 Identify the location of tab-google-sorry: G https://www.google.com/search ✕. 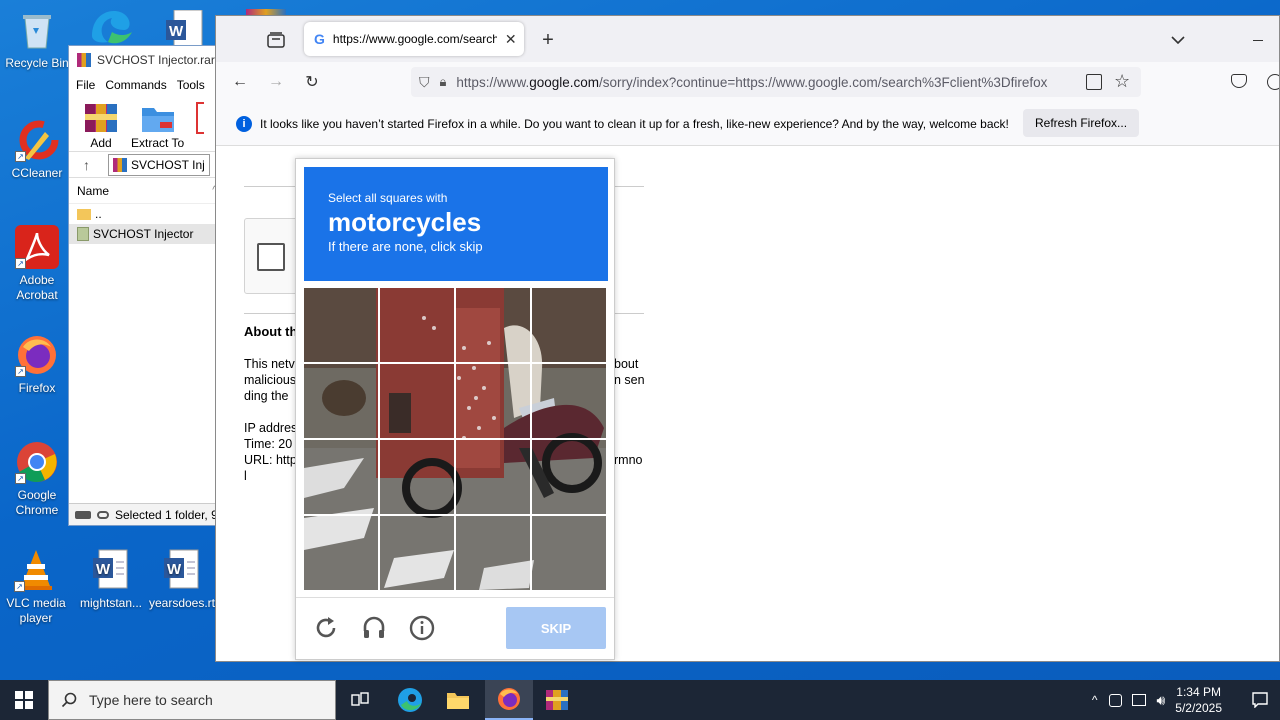
(414, 39).